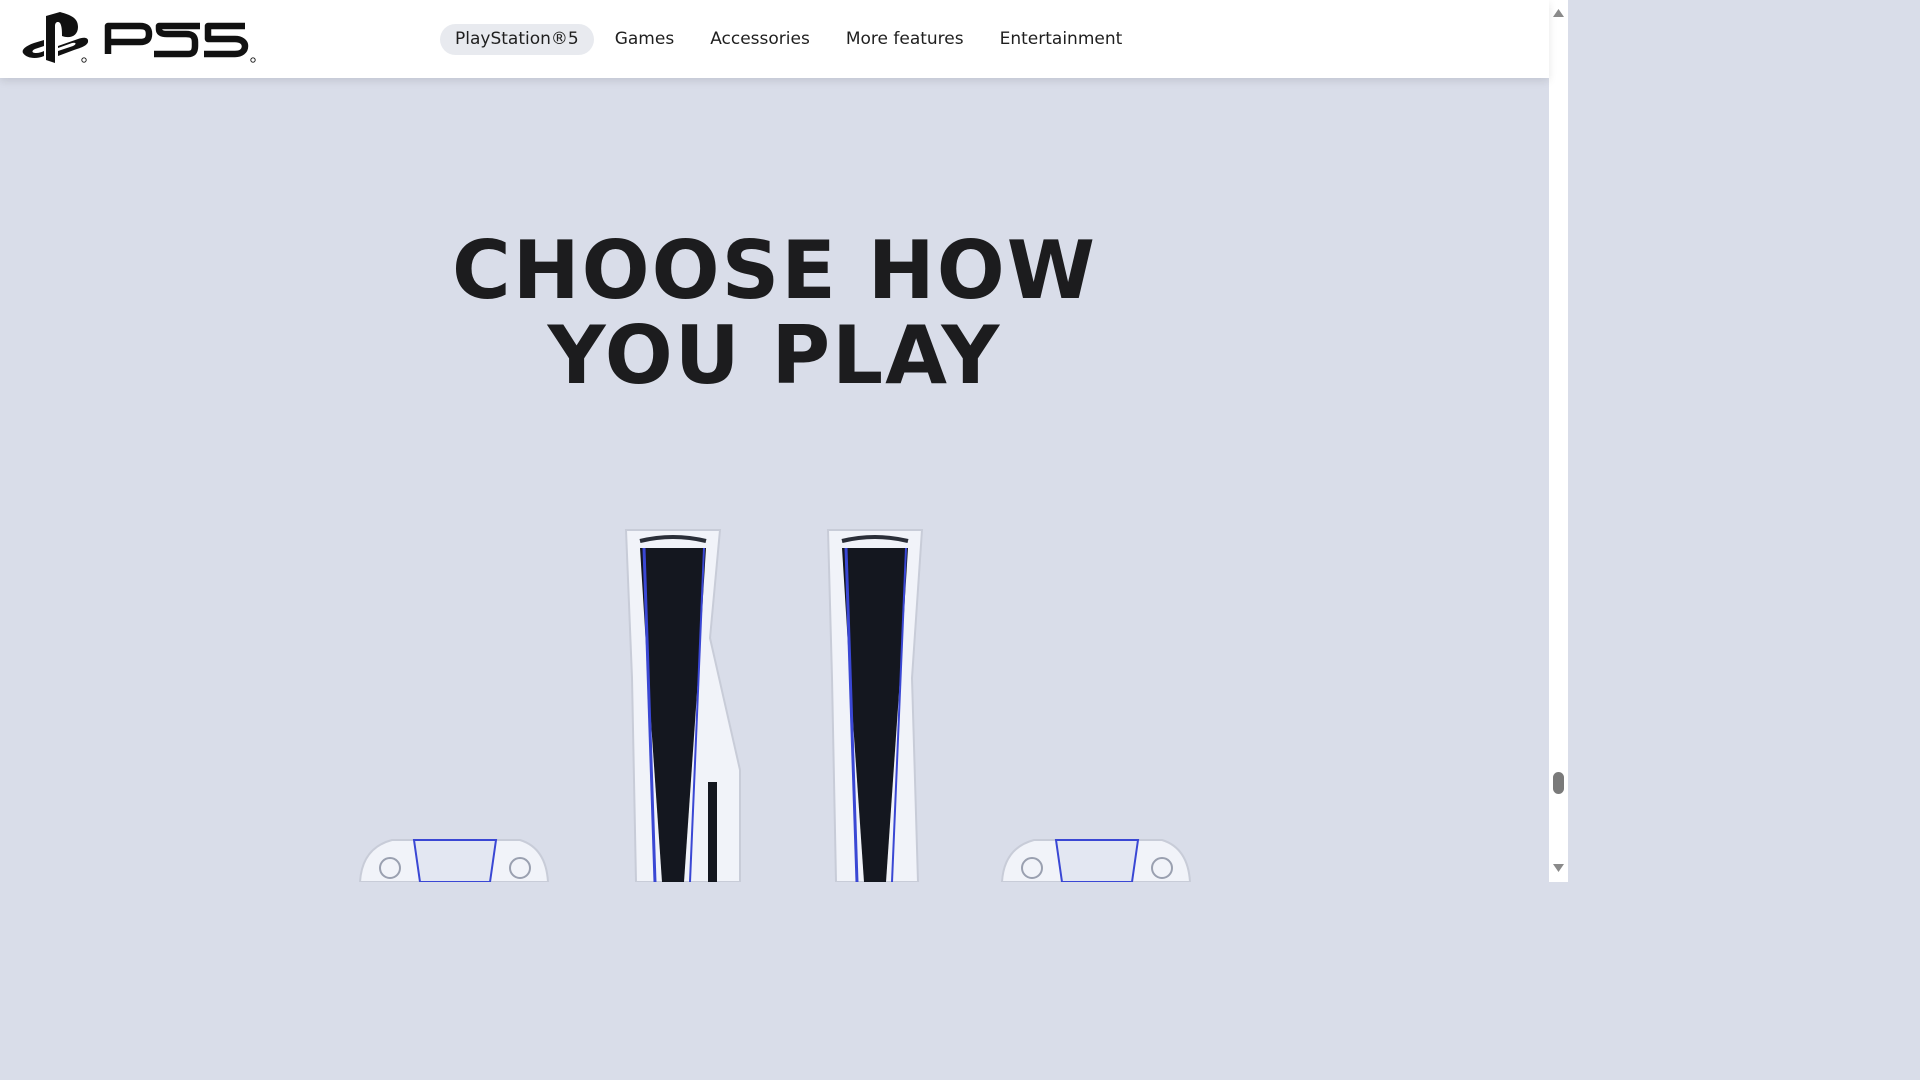 This screenshot has width=1920, height=1080. I want to click on scrollbar-thumb, so click(1558, 783).